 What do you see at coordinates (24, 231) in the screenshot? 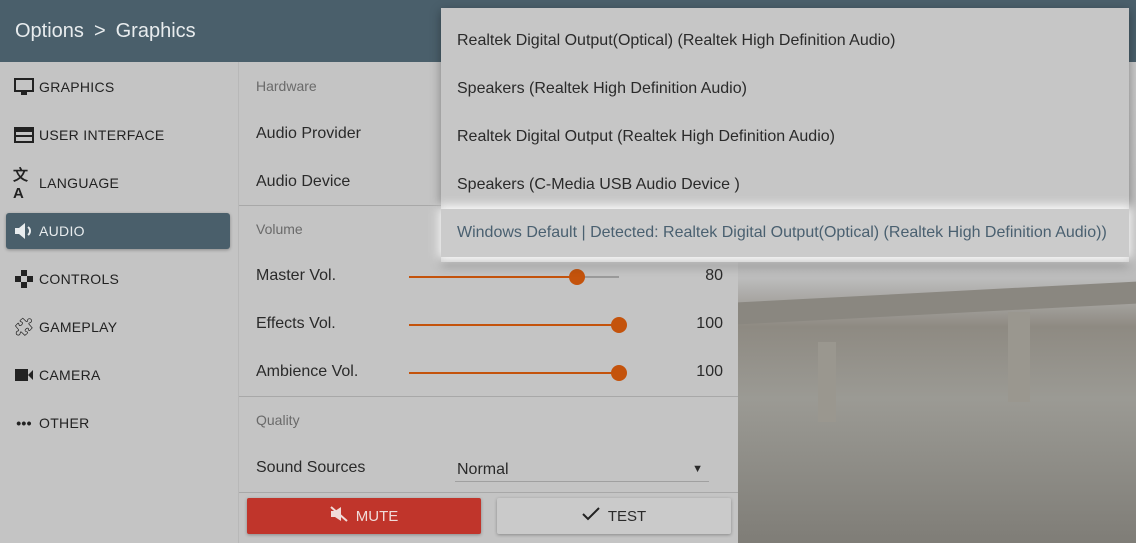
I see `speaker-icon` at bounding box center [24, 231].